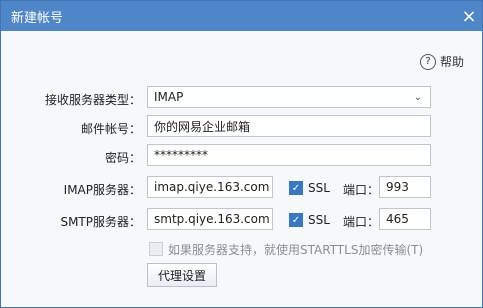  I want to click on password-input: *********, so click(289, 155).